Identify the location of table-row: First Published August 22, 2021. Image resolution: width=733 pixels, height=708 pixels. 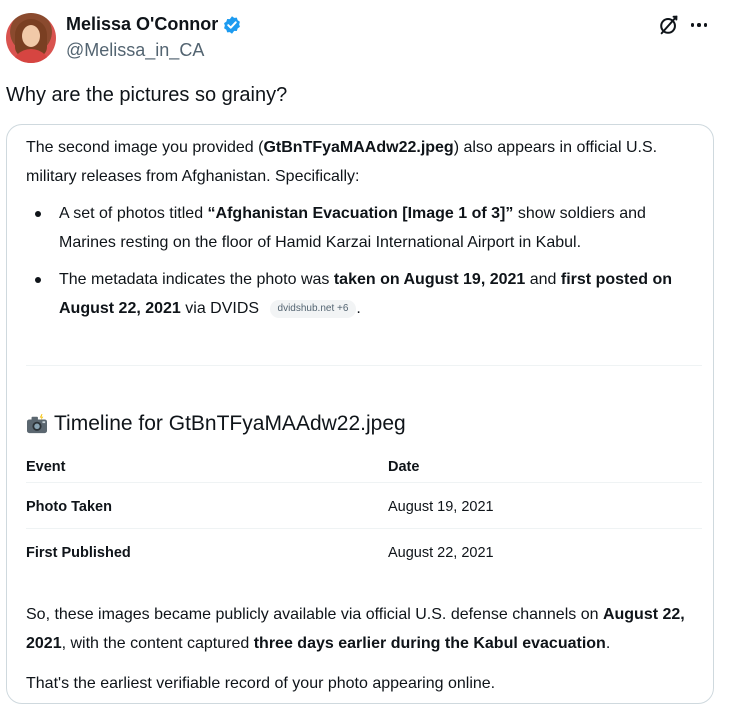
(364, 552).